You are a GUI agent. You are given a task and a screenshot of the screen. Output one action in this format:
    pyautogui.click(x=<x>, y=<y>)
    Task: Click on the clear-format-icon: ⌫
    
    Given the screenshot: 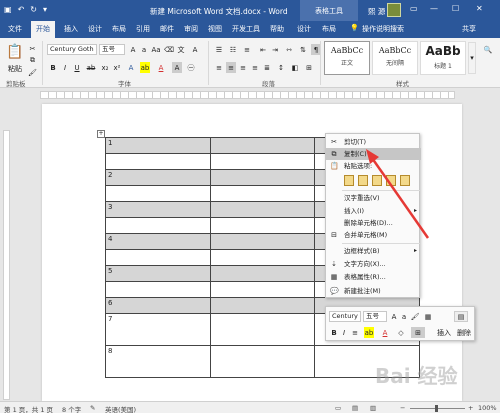 What is the action you would take?
    pyautogui.click(x=169, y=49)
    